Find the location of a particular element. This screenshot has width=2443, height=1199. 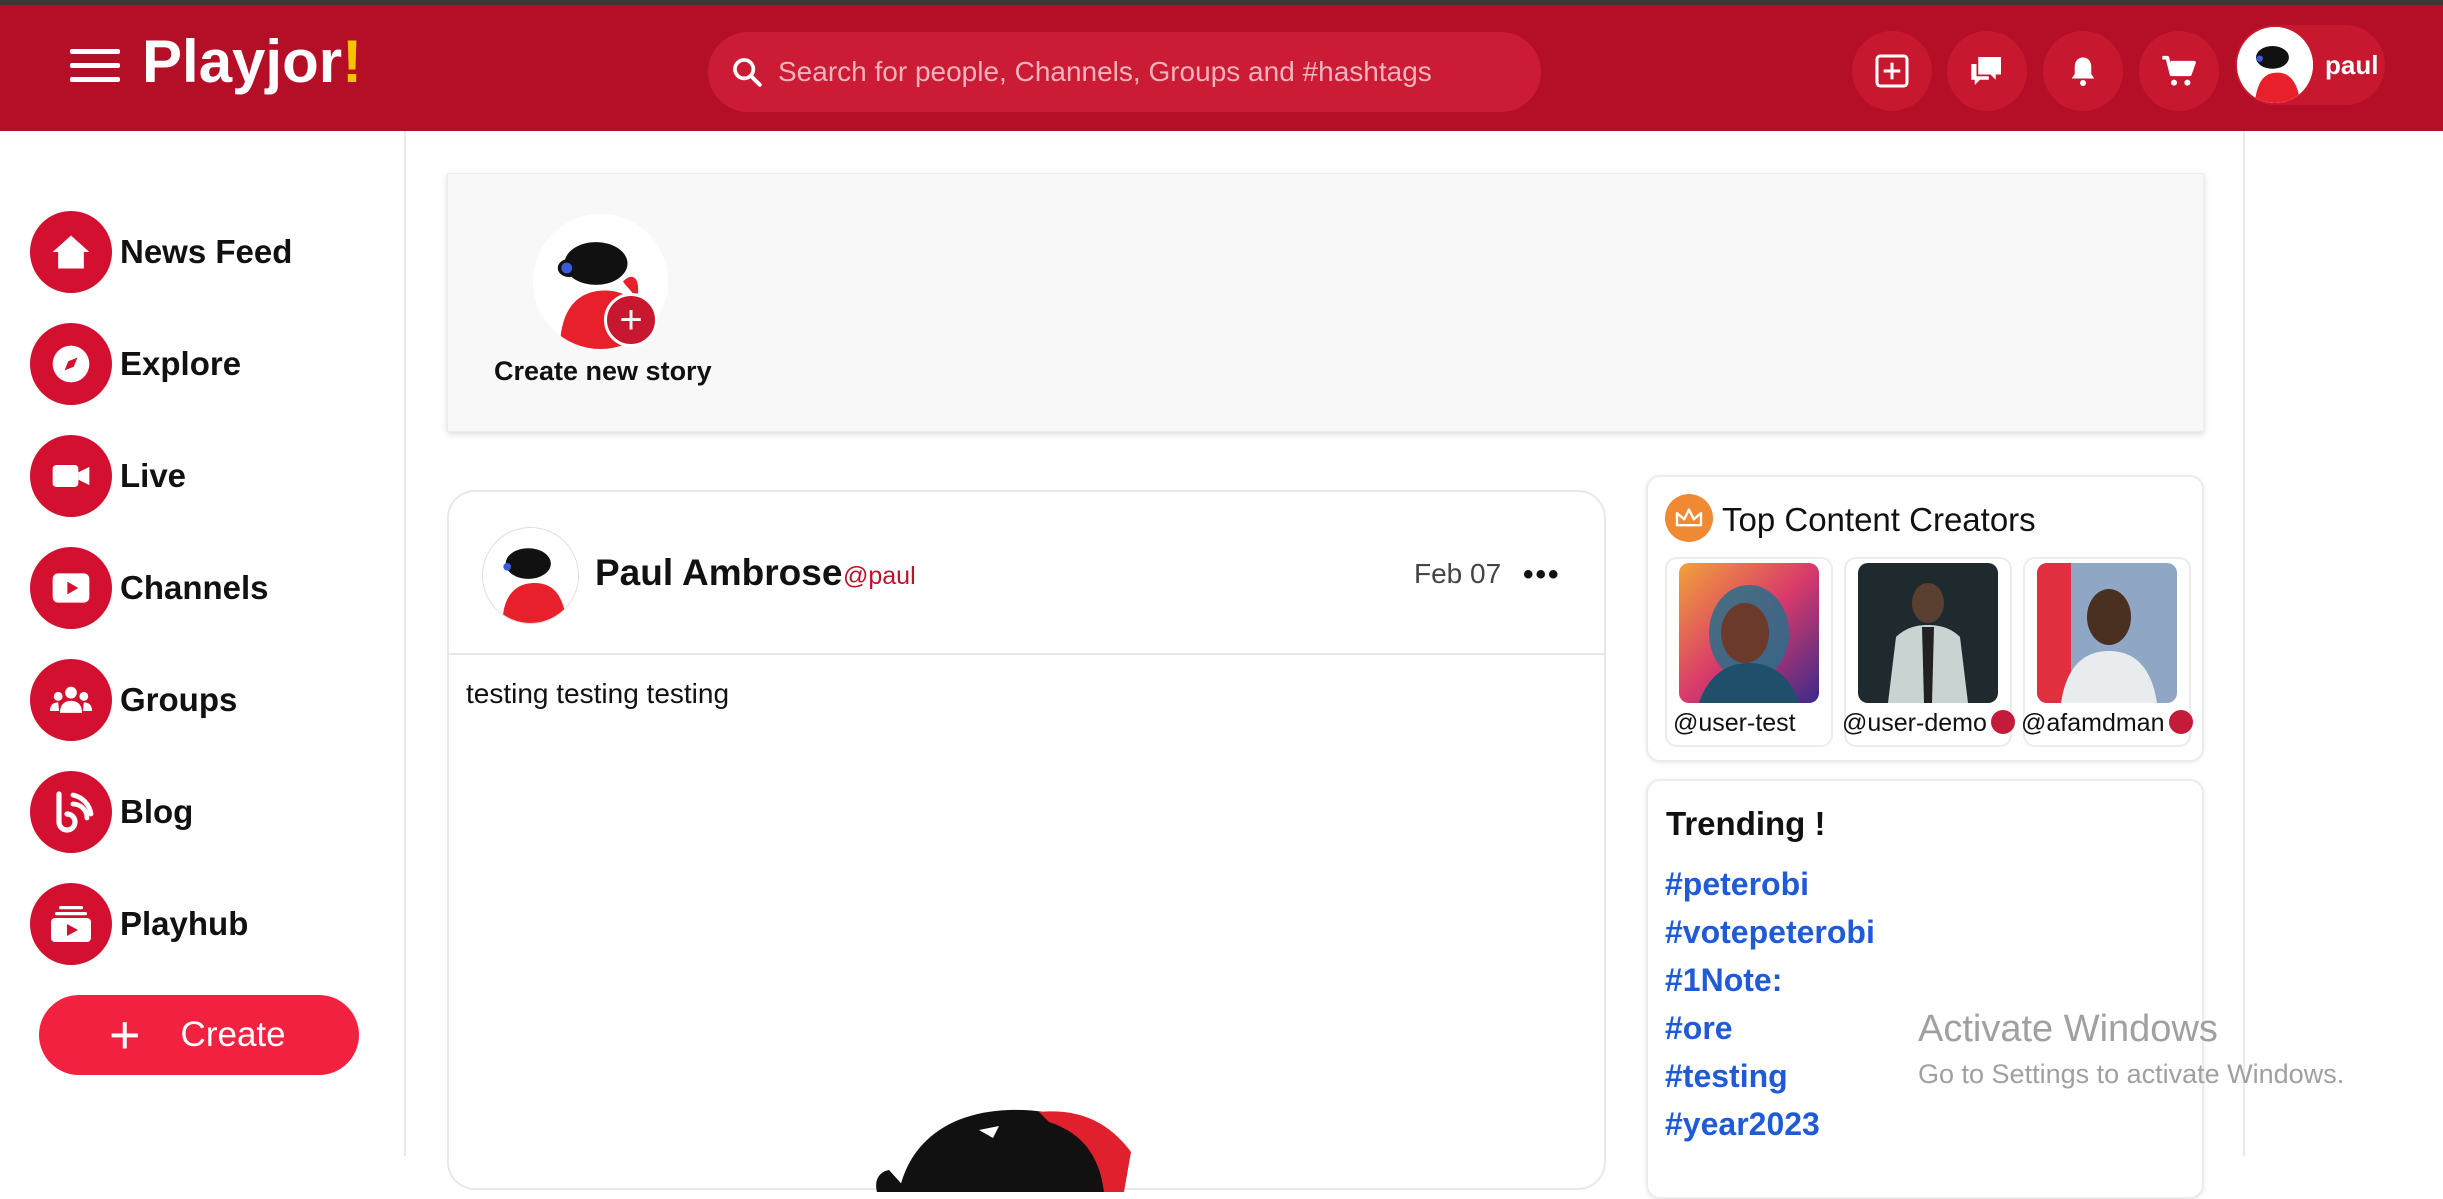

search-bar is located at coordinates (1124, 72).